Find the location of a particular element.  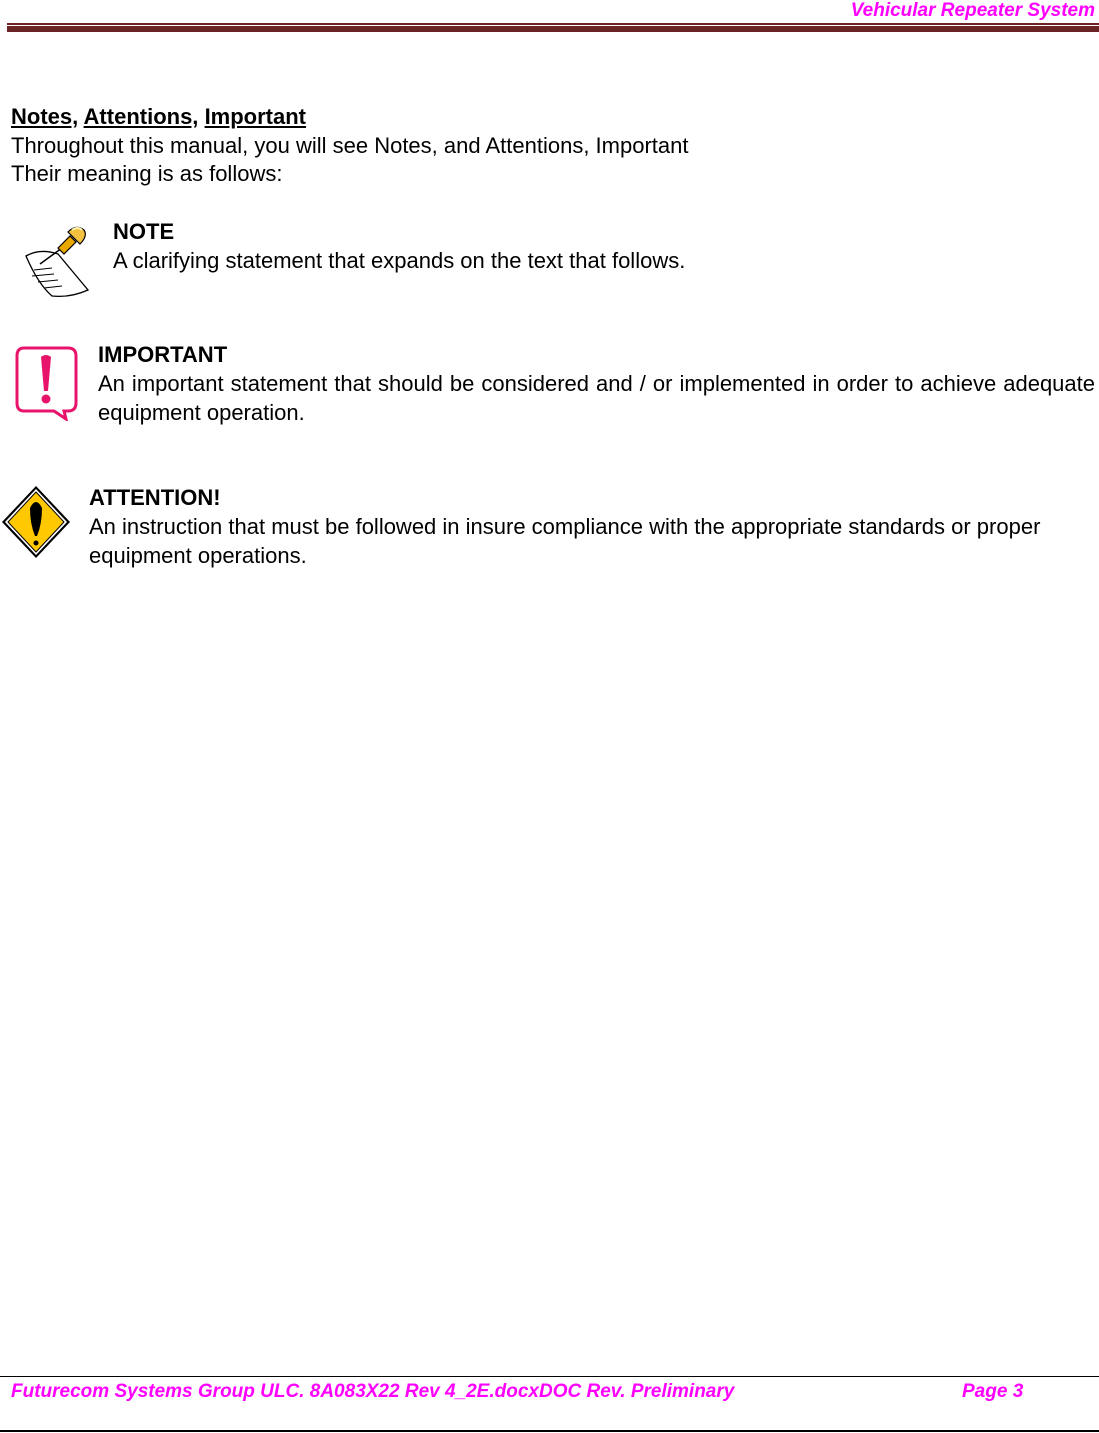

footer-page-number: Page 3 is located at coordinates (993, 1391).